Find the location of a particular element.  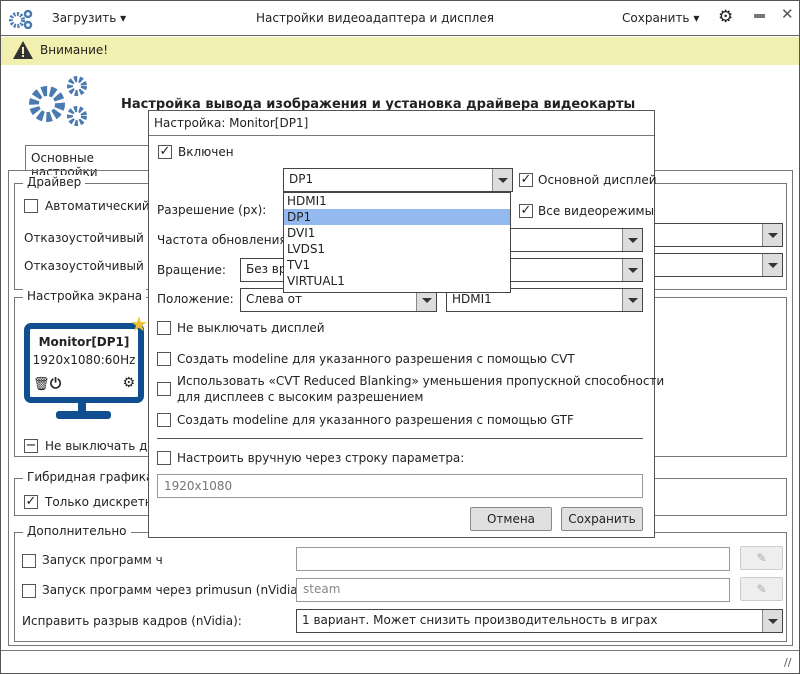

dropdown-option: HDMI1 is located at coordinates (397, 201).